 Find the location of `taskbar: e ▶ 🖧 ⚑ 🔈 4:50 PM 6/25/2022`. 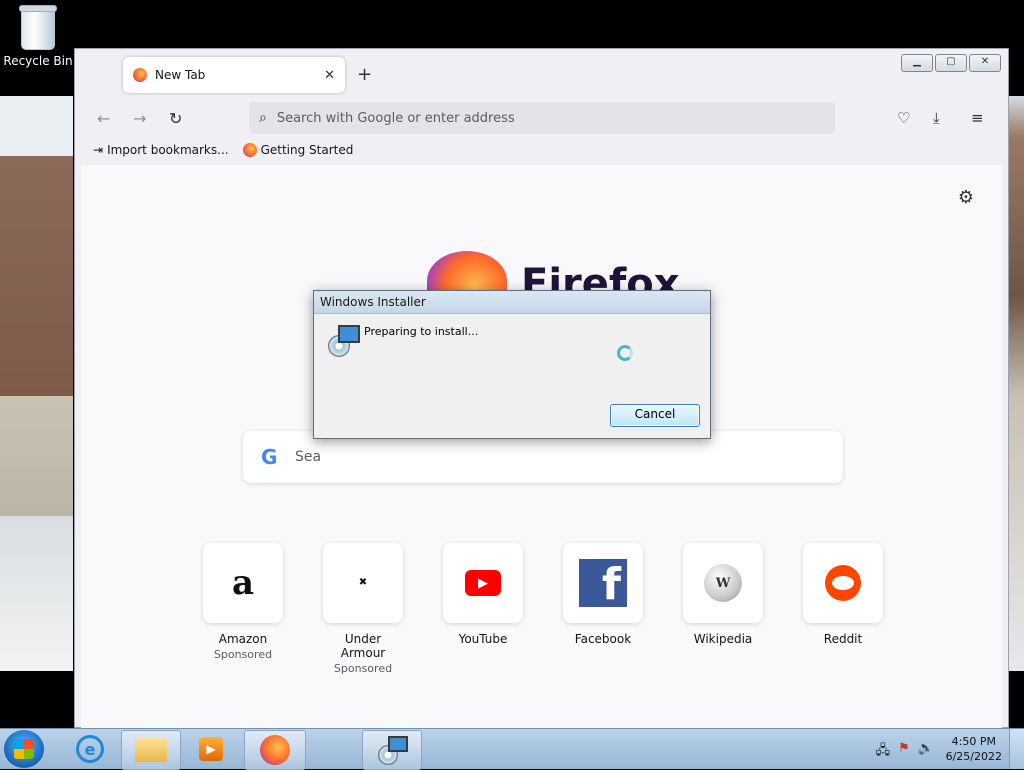

taskbar: e ▶ 🖧 ⚑ 🔈 4:50 PM 6/25/2022 is located at coordinates (512, 749).